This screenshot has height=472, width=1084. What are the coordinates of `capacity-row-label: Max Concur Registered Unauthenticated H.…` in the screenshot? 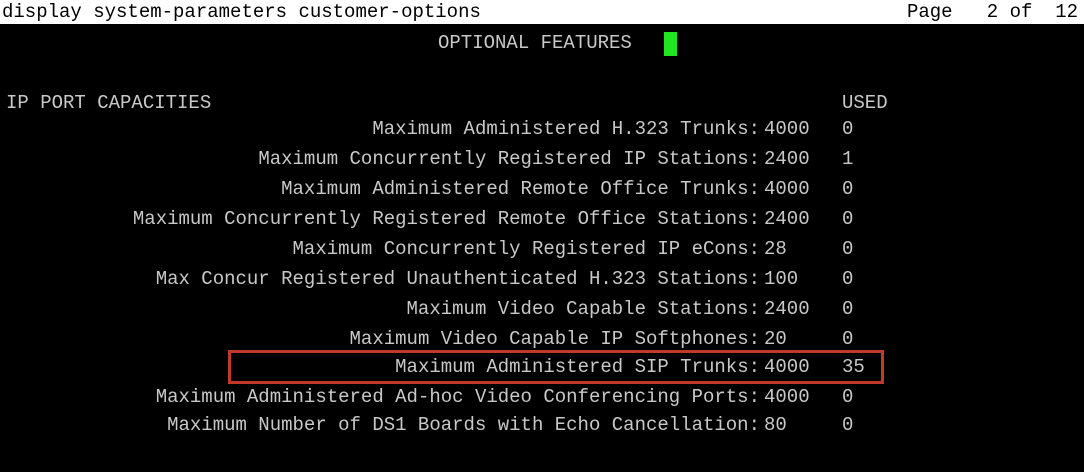 It's located at (457, 279).